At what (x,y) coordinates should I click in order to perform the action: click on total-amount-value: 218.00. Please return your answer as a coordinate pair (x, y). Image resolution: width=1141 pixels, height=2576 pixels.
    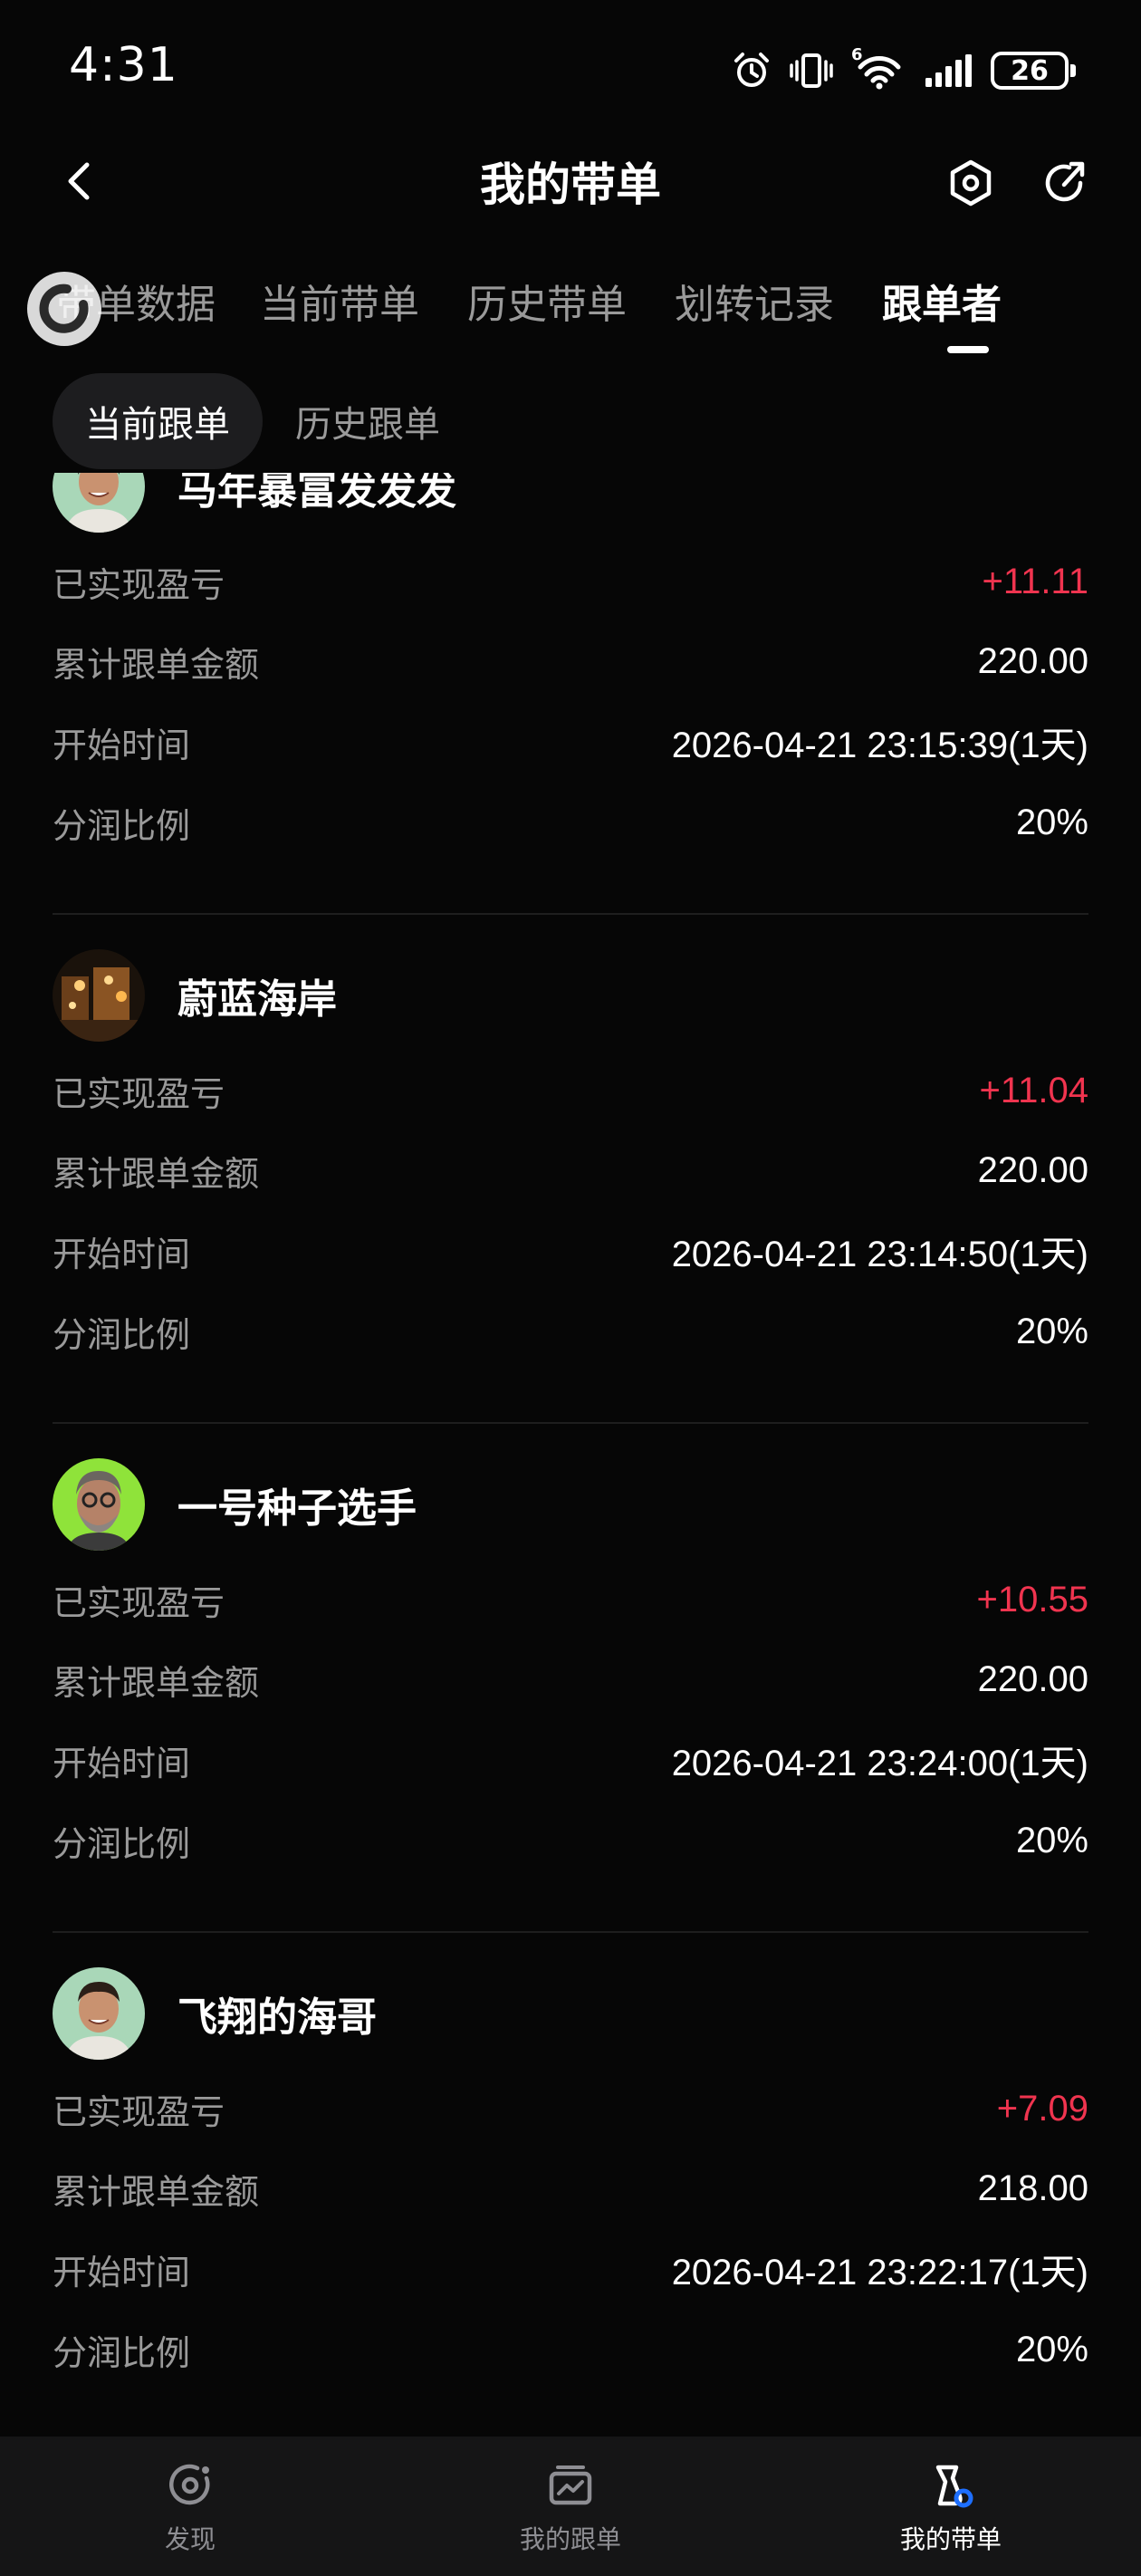
    Looking at the image, I should click on (1032, 2187).